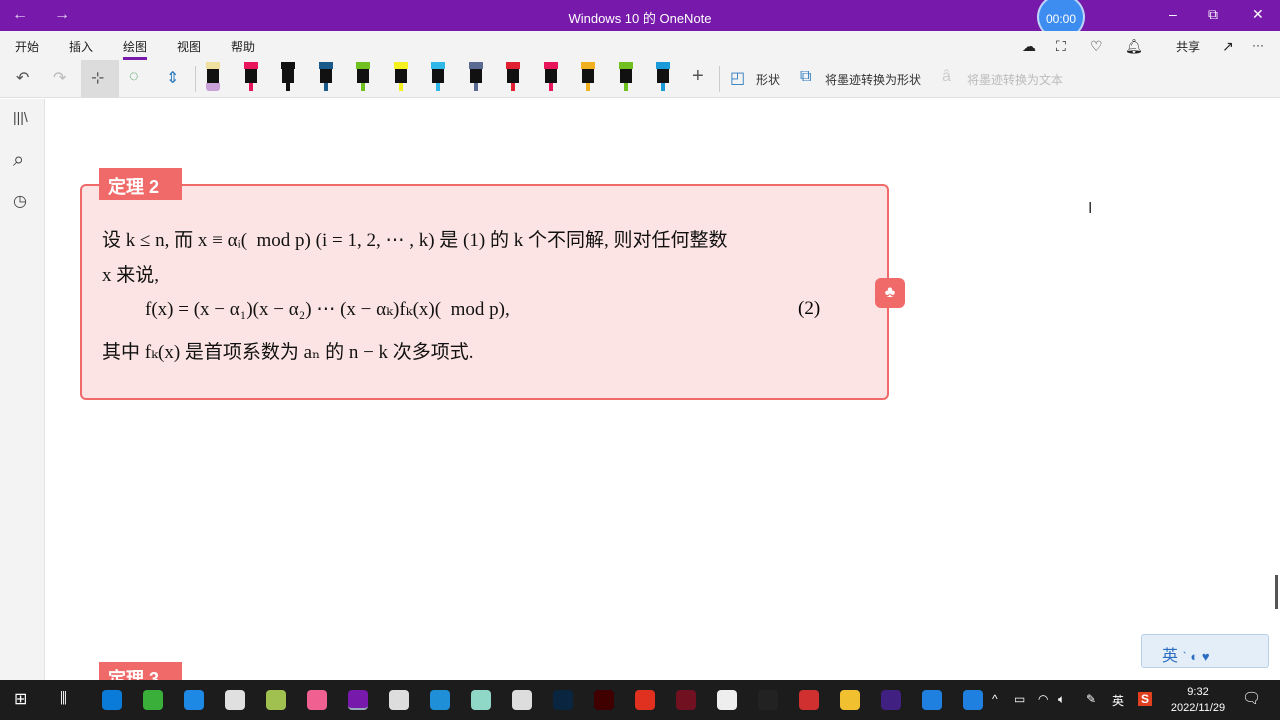  What do you see at coordinates (63, 698) in the screenshot?
I see `task-view-icon: ⫼` at bounding box center [63, 698].